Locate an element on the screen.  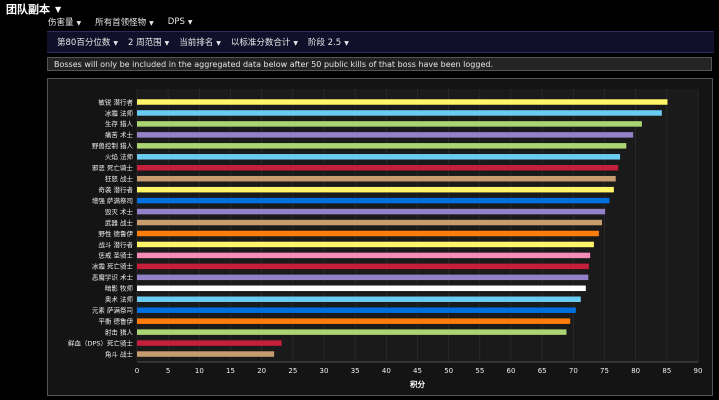
x-tick-label: 0 is located at coordinates (137, 371).